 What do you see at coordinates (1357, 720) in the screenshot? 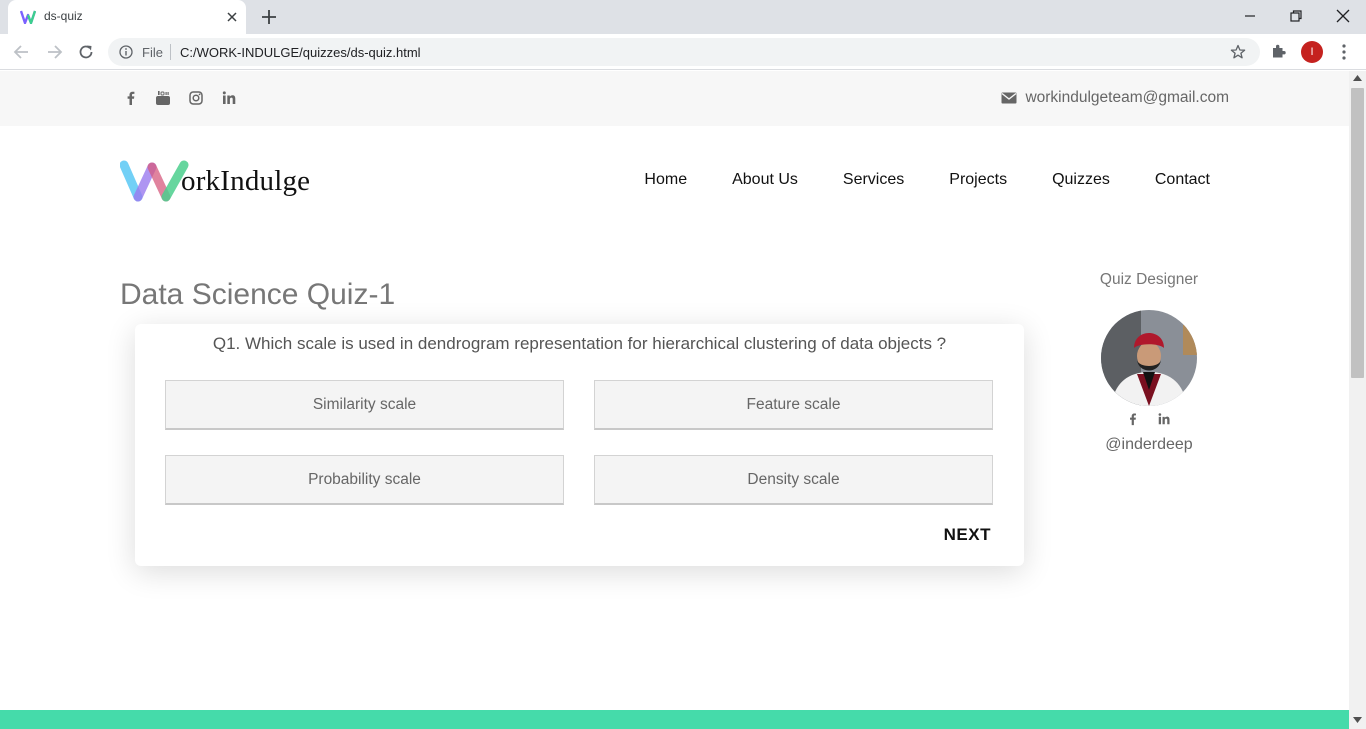
I see `scroll-down-arrow-icon` at bounding box center [1357, 720].